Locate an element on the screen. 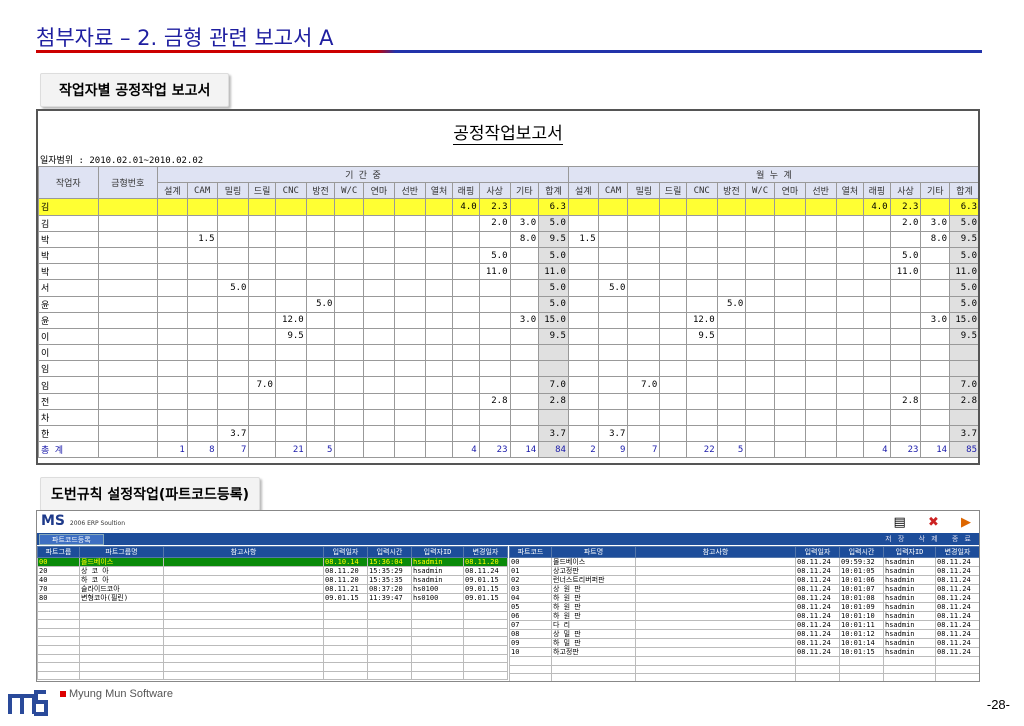 The width and height of the screenshot is (1024, 726). table-row: 서 5.0 5.0 5.0 5.0 is located at coordinates (508, 288).